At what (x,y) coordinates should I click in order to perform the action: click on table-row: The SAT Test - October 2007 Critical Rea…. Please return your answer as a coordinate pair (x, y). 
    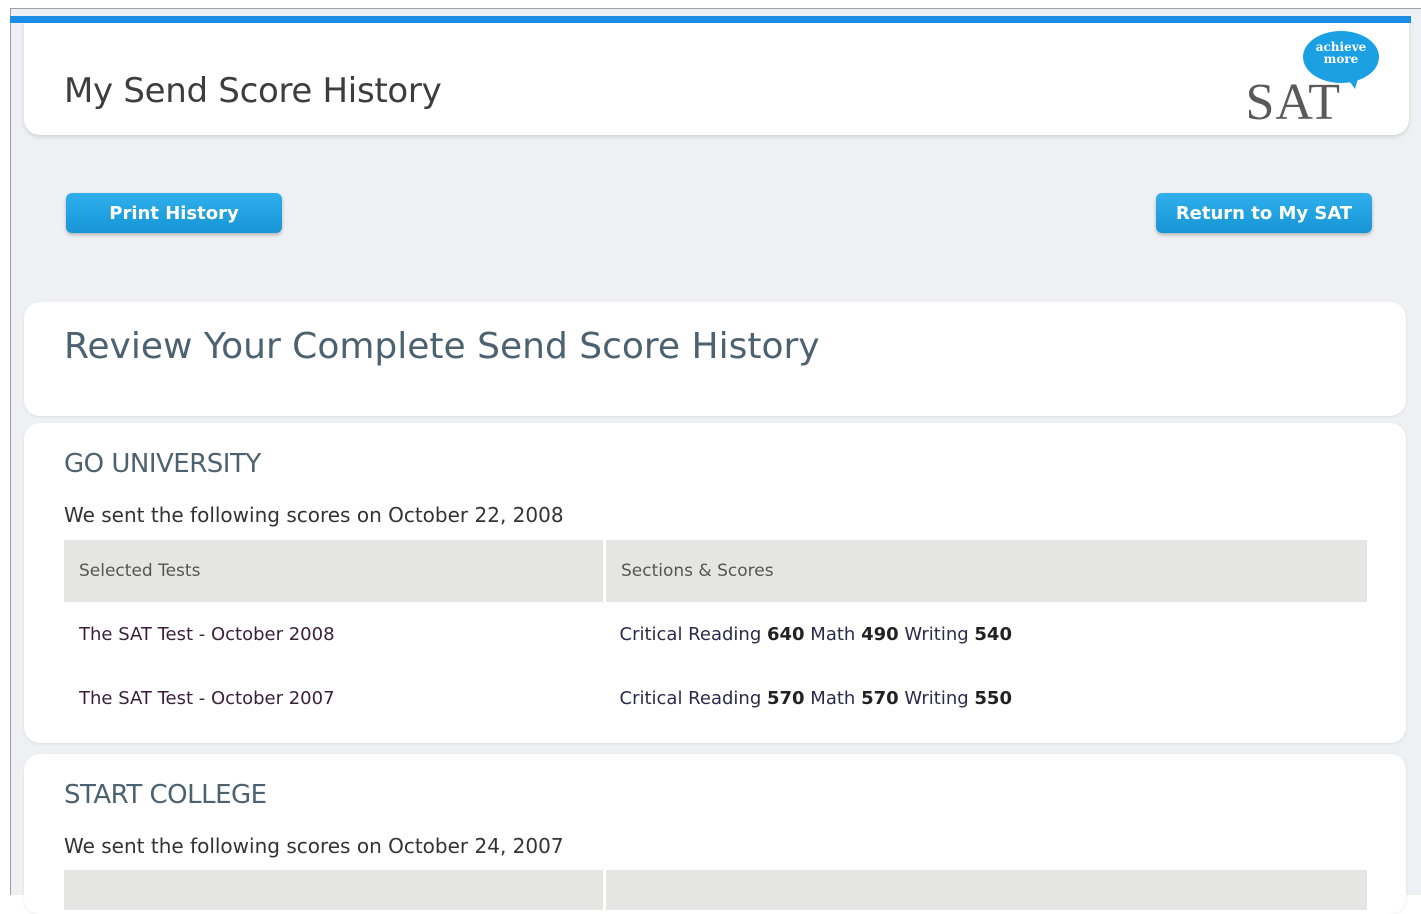
    Looking at the image, I should click on (715, 698).